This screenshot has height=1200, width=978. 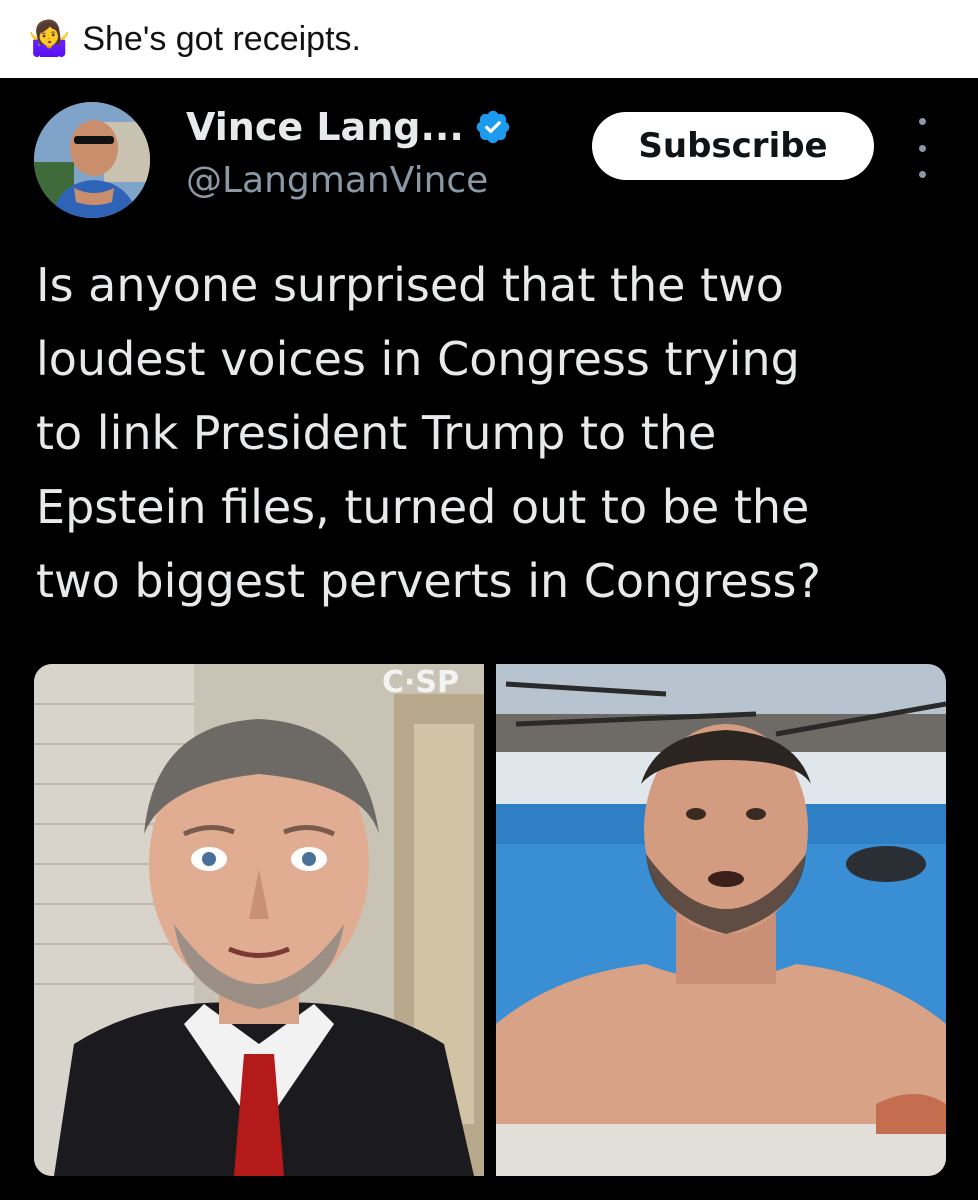 I want to click on cspan-watermark: C·SP, so click(x=420, y=682).